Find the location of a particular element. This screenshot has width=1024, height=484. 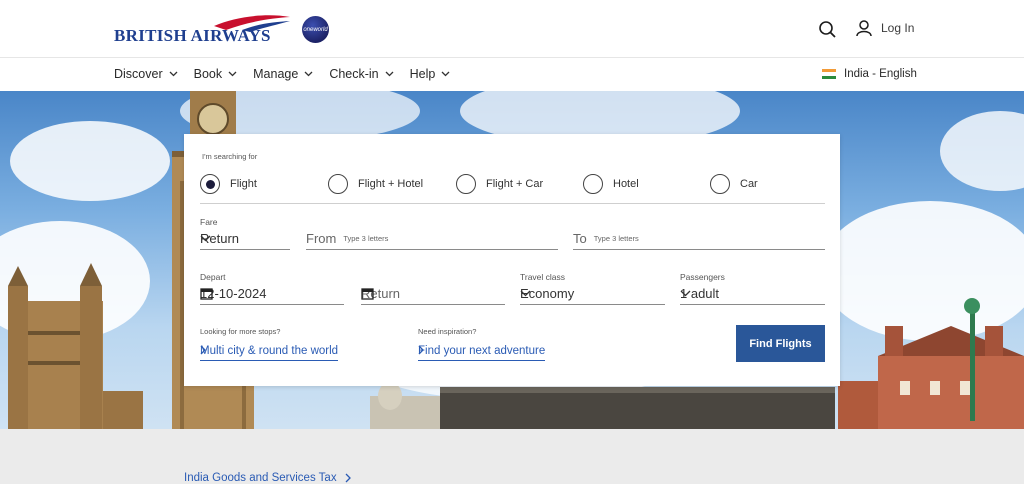

nav-item-book: Book is located at coordinates (216, 74).